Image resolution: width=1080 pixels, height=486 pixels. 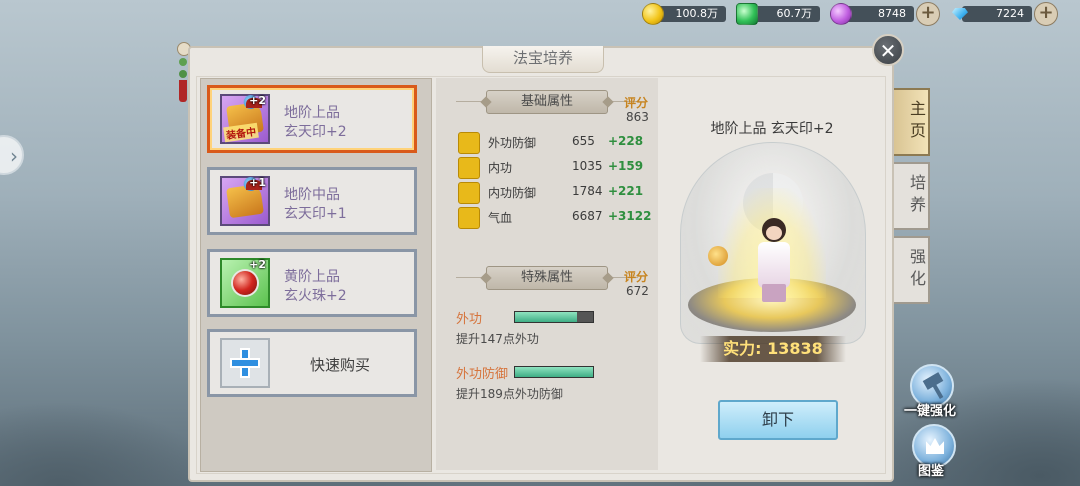 I want to click on fire-orb-icon, so click(x=245, y=283).